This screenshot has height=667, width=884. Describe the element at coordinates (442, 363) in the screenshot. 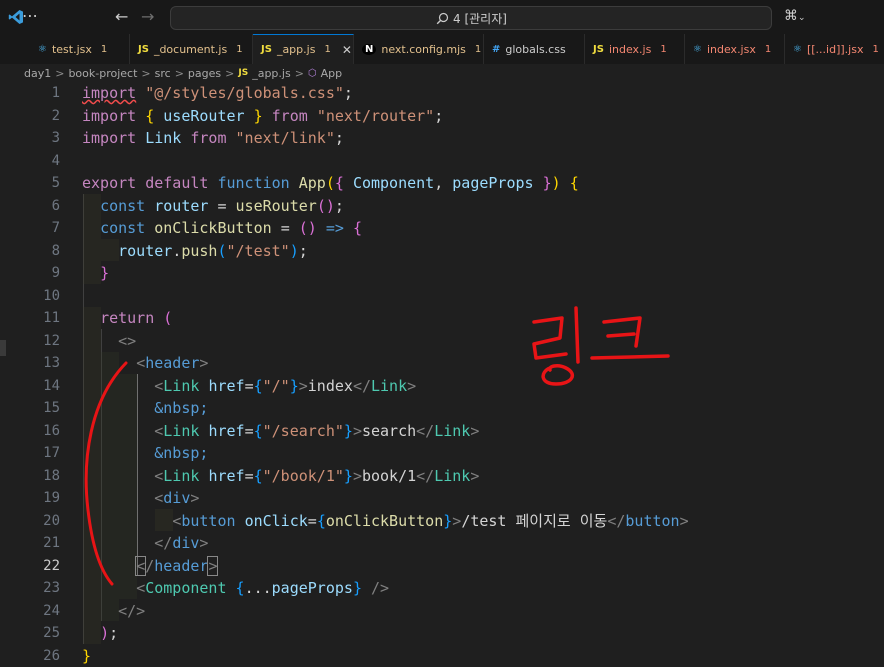

I see `code-line: 13 <header>` at that location.